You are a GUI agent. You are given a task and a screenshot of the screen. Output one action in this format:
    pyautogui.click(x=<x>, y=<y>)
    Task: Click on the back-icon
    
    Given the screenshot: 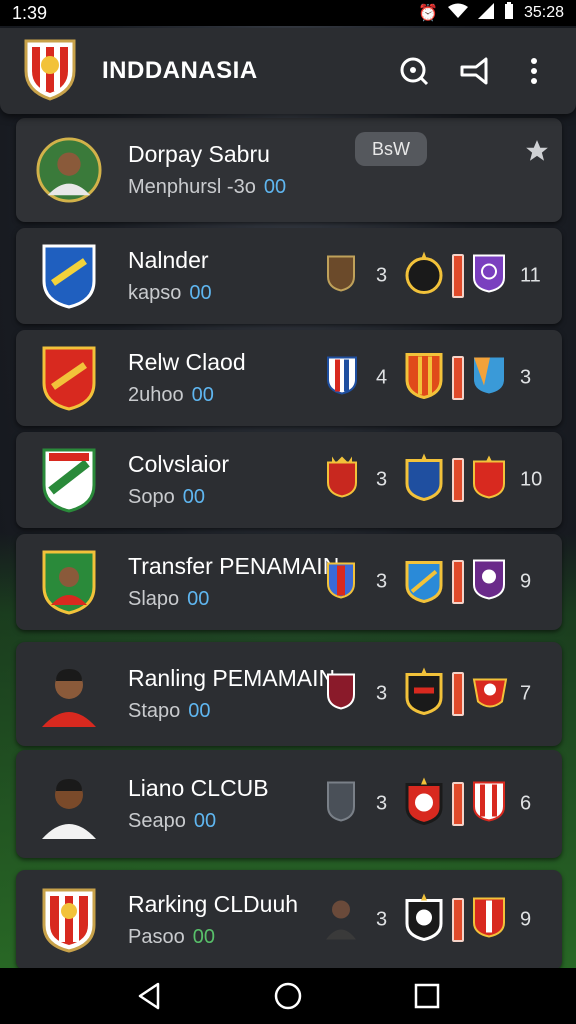 What is the action you would take?
    pyautogui.click(x=149, y=996)
    